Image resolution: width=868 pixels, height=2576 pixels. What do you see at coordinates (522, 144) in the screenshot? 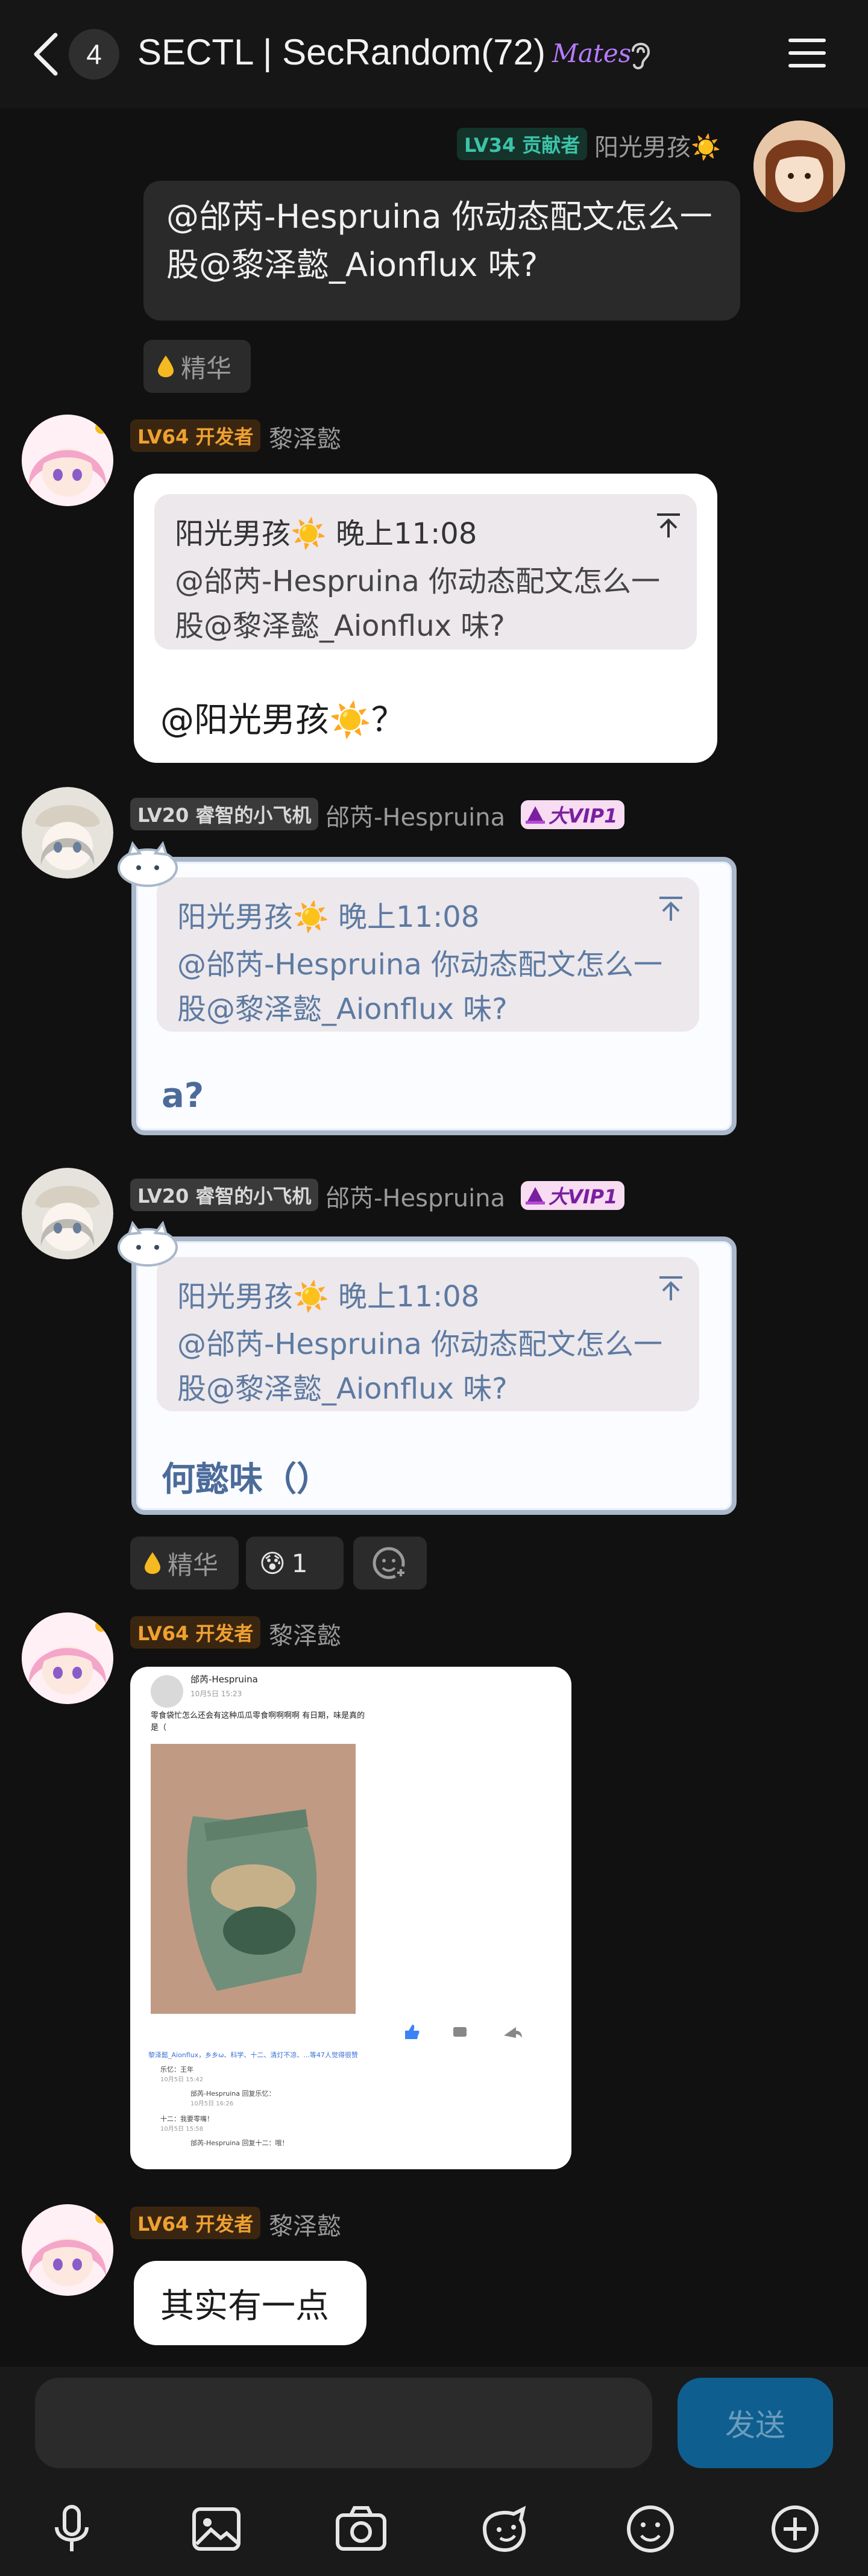
I see `level-badge: LV34 贡献者` at bounding box center [522, 144].